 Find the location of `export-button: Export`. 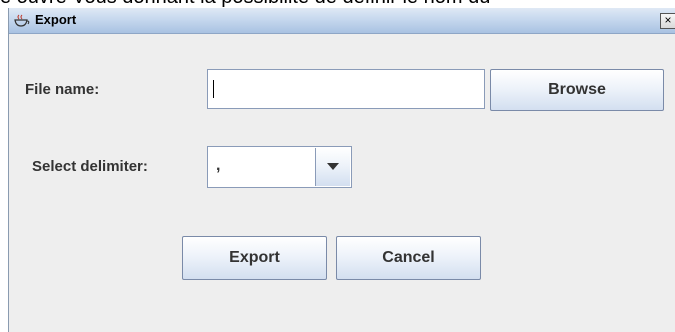

export-button: Export is located at coordinates (254, 258).